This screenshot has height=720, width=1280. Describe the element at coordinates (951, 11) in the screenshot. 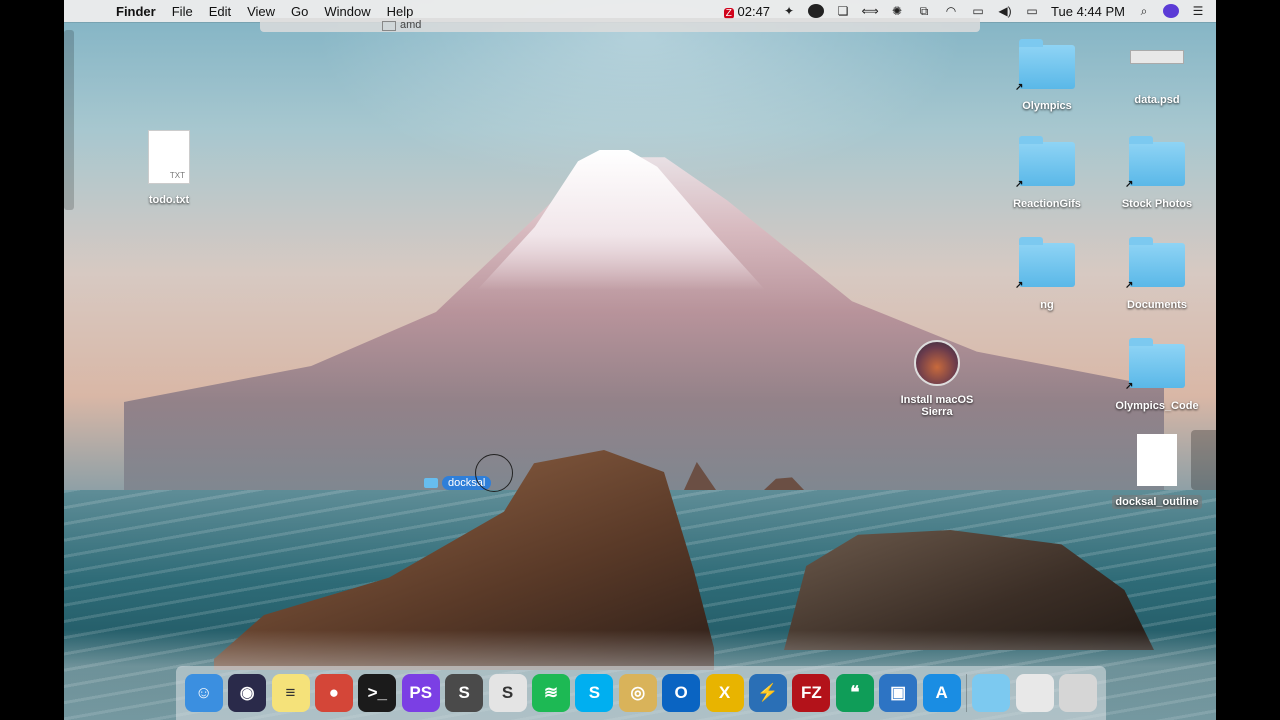

I see `wifi-icon: ◠` at that location.